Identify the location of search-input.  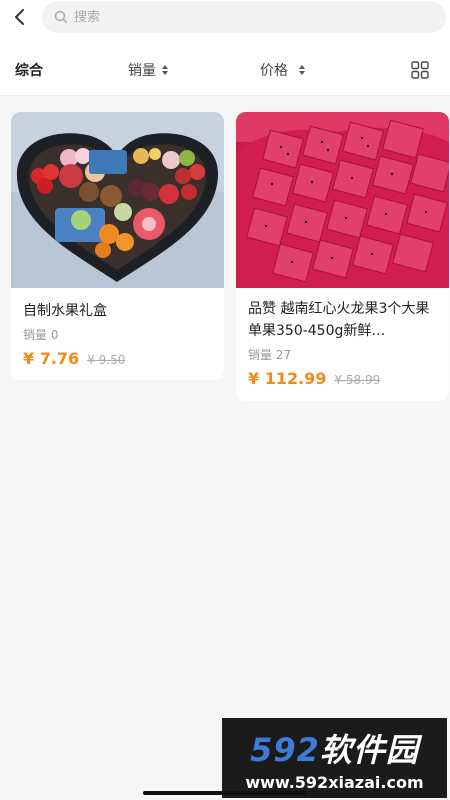
(244, 17).